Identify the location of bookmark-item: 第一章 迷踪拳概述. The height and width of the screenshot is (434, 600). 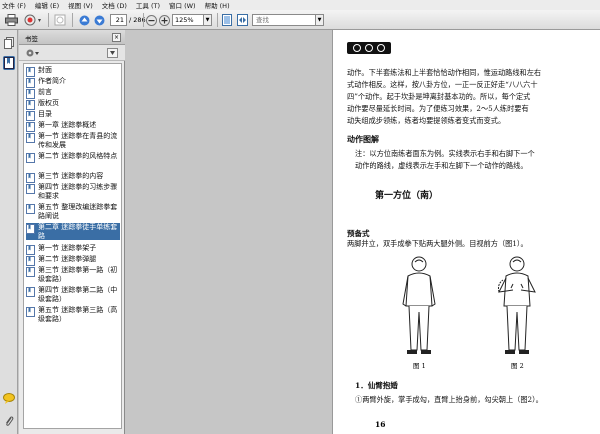
(73, 126).